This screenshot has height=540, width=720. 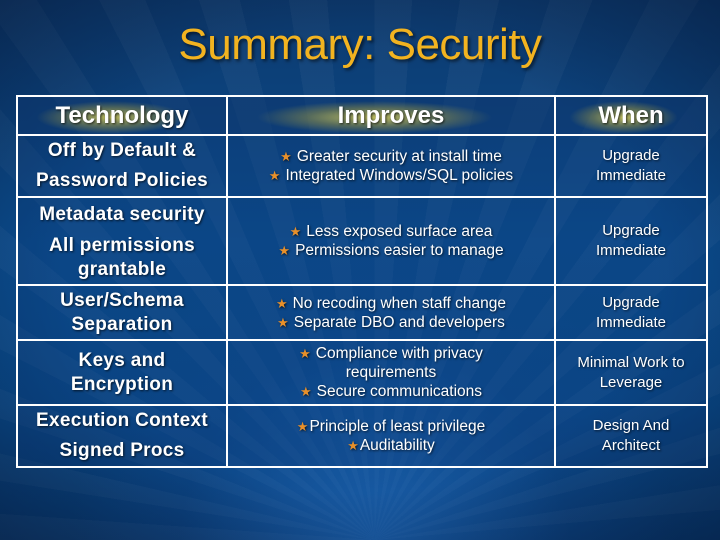 What do you see at coordinates (631, 382) in the screenshot?
I see `when-line: Leverage` at bounding box center [631, 382].